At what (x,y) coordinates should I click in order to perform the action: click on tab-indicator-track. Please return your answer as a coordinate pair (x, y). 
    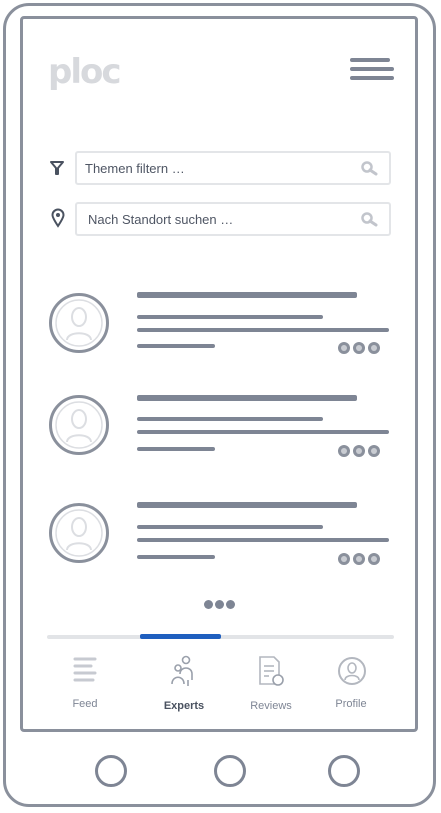
    Looking at the image, I should click on (220, 637).